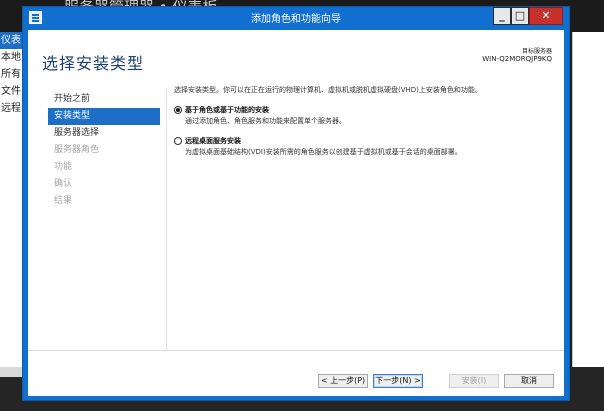  I want to click on next-button: 下一步(N) >, so click(398, 381).